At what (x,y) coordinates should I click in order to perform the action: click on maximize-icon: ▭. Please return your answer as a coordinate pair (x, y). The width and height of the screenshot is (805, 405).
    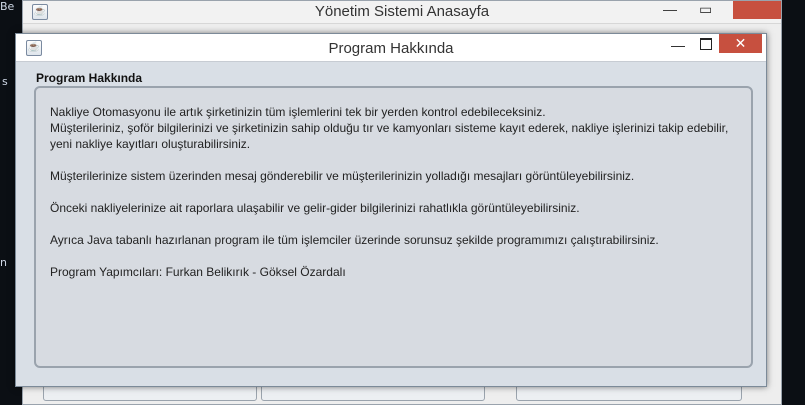
    Looking at the image, I should click on (705, 9).